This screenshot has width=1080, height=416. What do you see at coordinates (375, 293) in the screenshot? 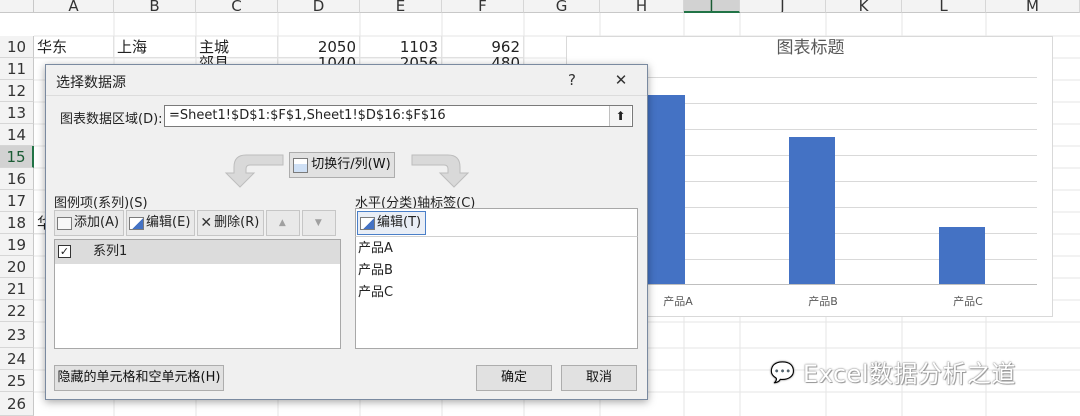
I see `axis-label-item: 产品C` at bounding box center [375, 293].